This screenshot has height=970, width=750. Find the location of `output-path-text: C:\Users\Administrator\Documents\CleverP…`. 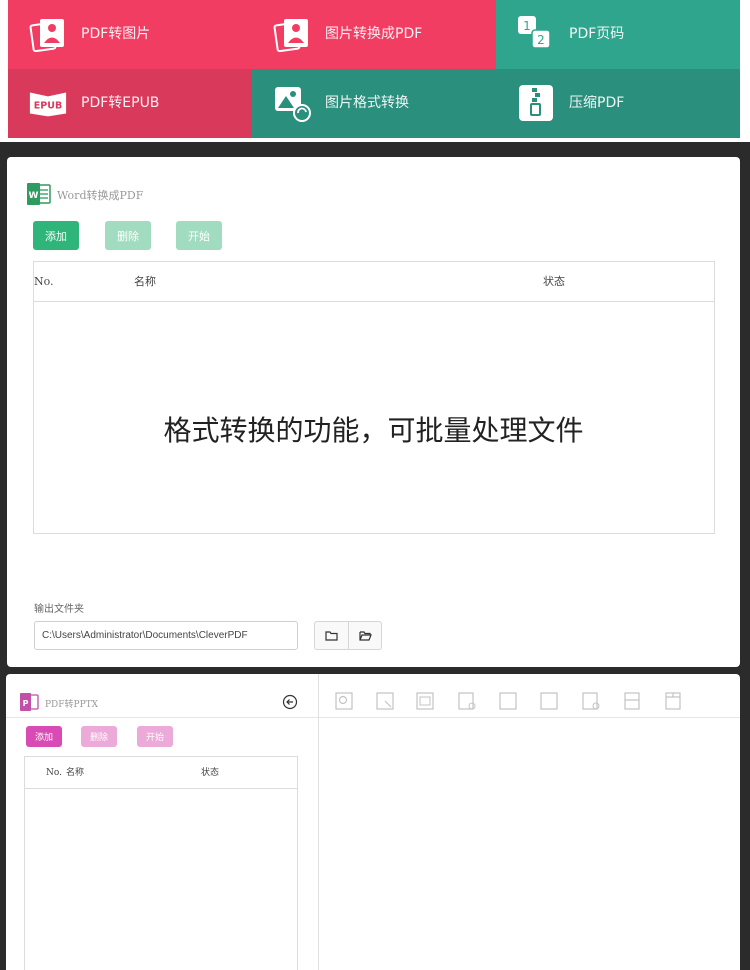

output-path-text: C:\Users\Administrator\Documents\CleverP… is located at coordinates (145, 635).